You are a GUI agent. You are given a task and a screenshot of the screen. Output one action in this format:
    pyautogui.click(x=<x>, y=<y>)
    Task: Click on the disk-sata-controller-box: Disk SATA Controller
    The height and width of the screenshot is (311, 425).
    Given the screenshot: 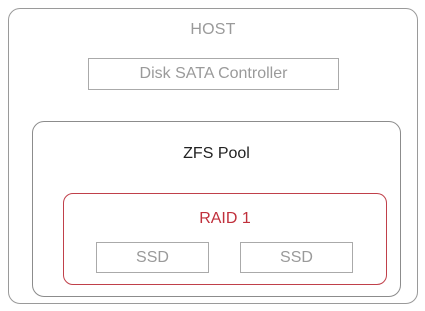 What is the action you would take?
    pyautogui.click(x=213, y=74)
    